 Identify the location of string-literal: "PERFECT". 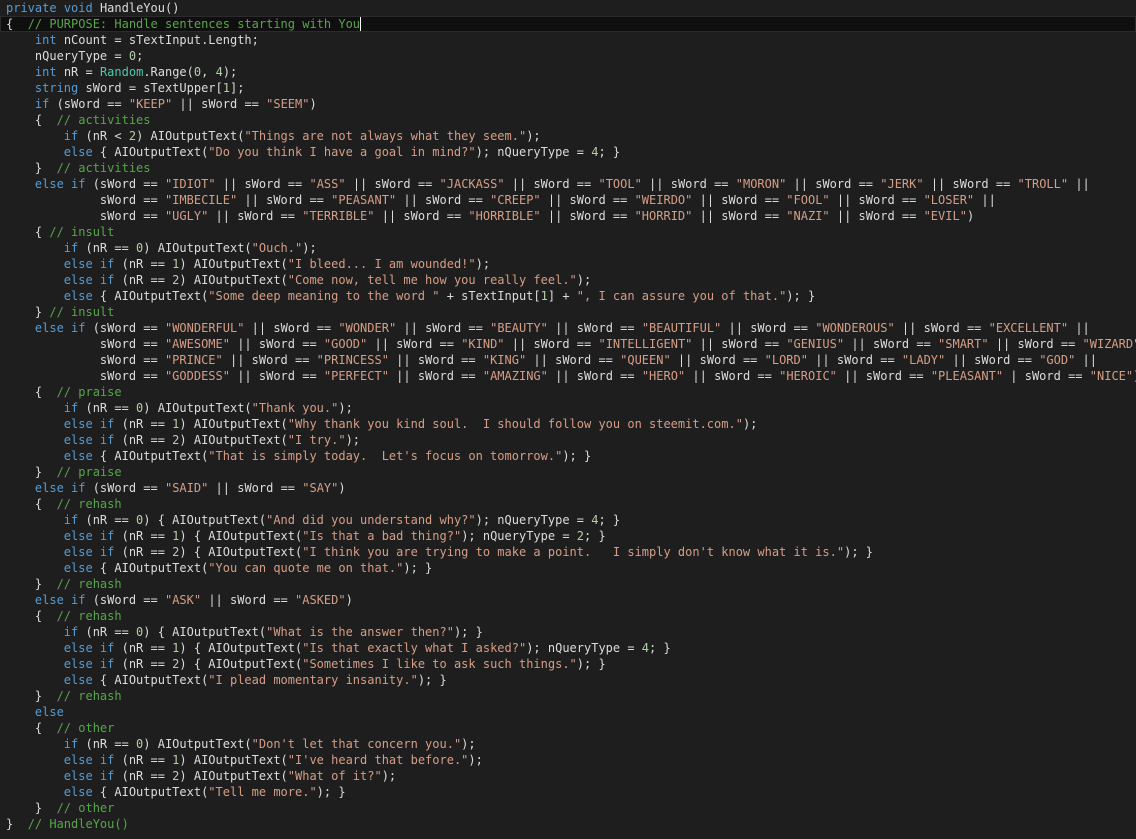
(356, 376).